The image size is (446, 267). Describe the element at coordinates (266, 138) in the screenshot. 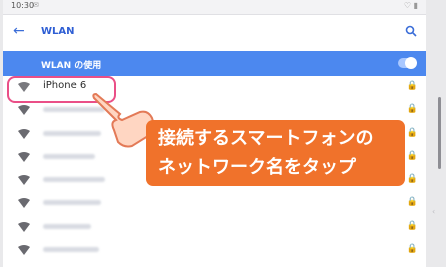

I see `callout-line-1: 接続するスマートフォンの` at that location.